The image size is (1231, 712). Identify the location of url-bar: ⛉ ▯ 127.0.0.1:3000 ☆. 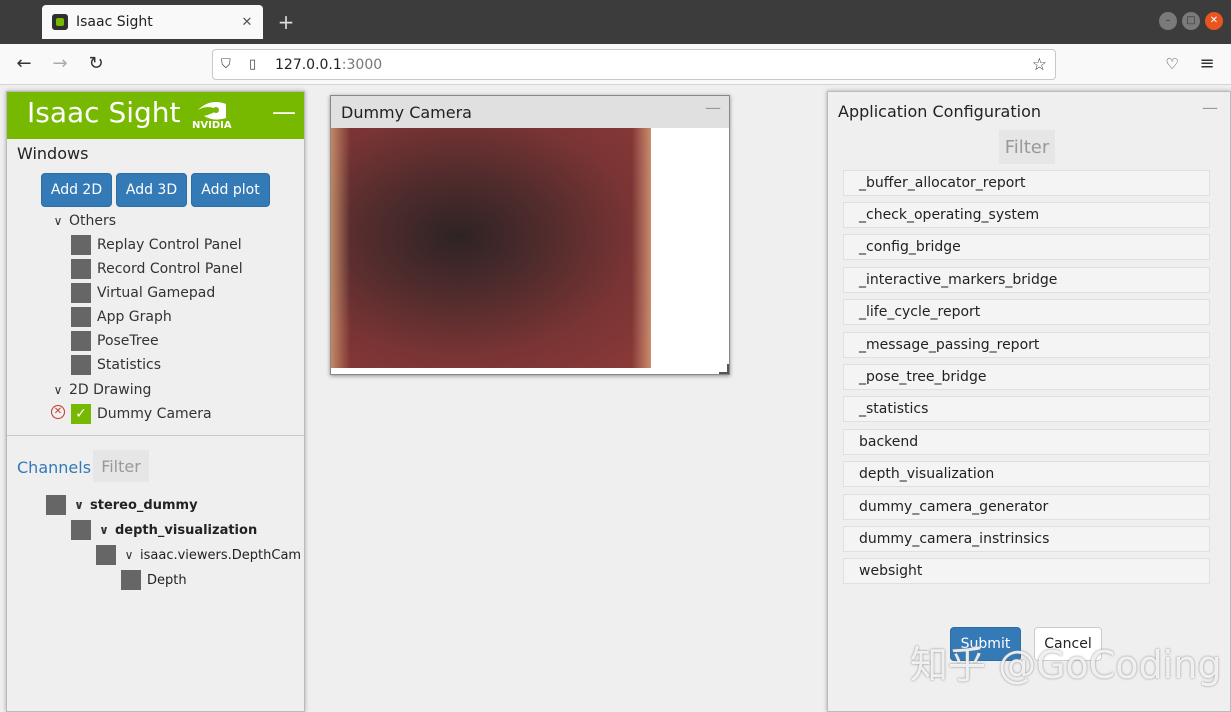
(634, 64).